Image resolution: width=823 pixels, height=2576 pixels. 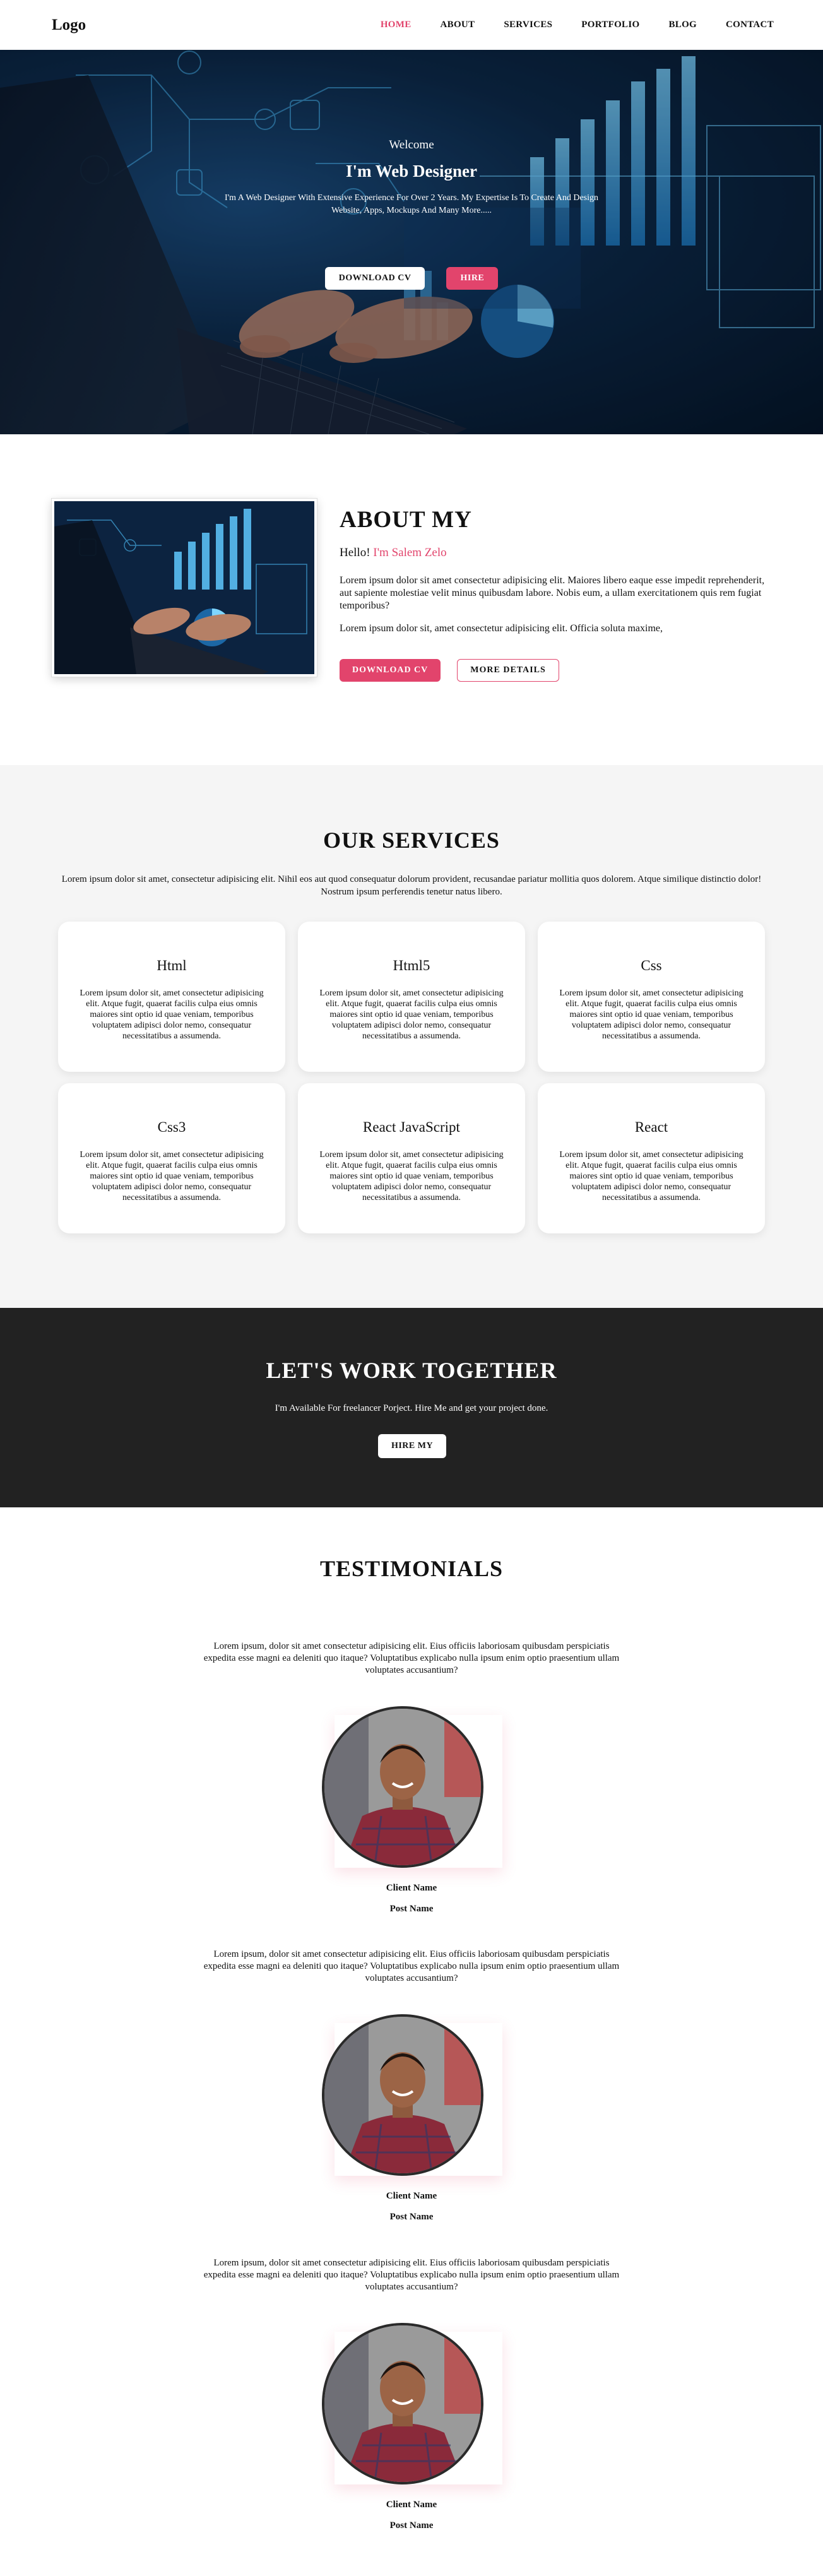 I want to click on hero-hire-button: HIRE, so click(x=472, y=279).